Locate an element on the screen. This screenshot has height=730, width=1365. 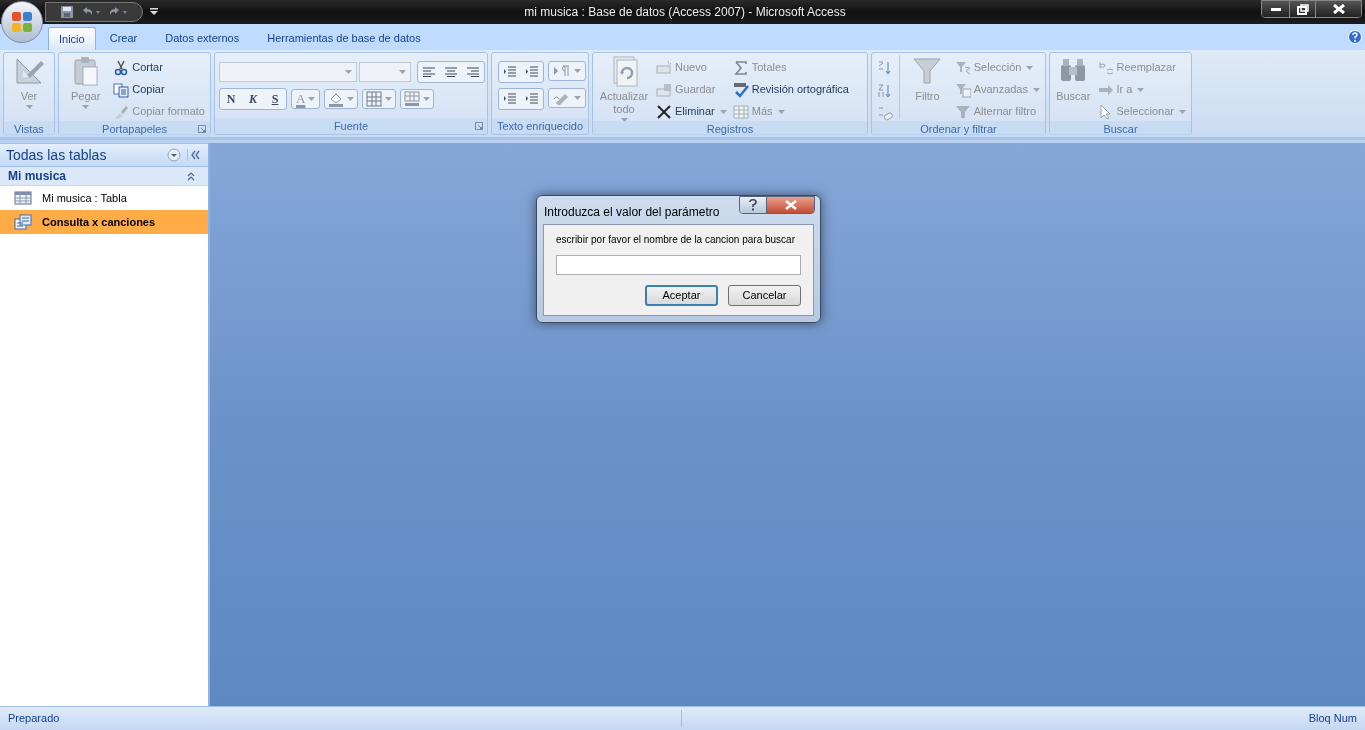
pane-title: Todas las tablas is located at coordinates (57, 155).